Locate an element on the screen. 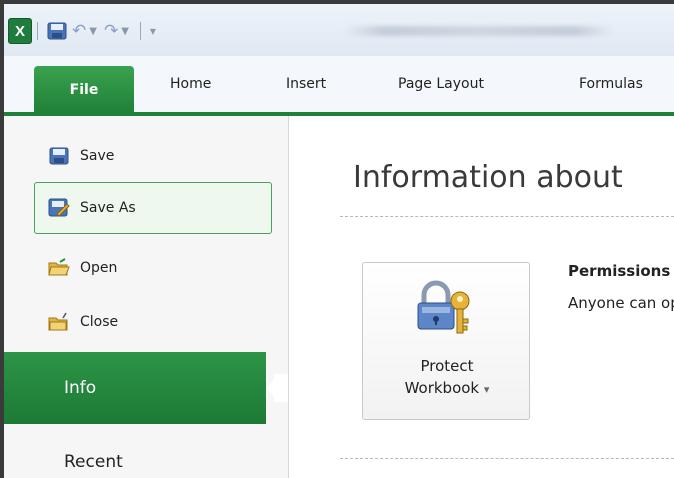 The height and width of the screenshot is (478, 674). undo-dropdown-icon: ▼ is located at coordinates (93, 31).